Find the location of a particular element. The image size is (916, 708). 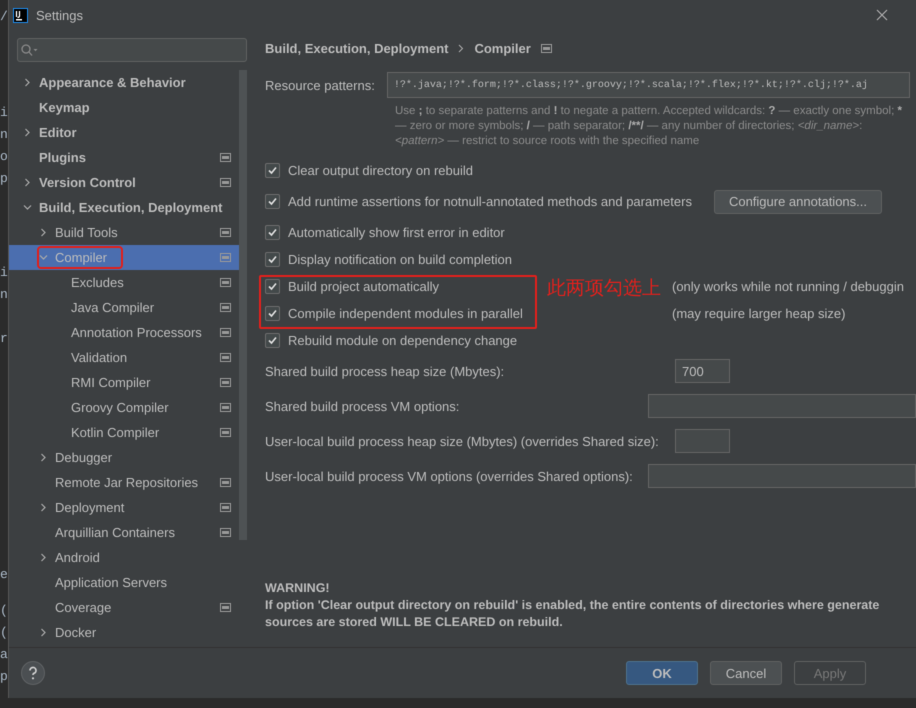

tree-item: Build Tools is located at coordinates (124, 232).